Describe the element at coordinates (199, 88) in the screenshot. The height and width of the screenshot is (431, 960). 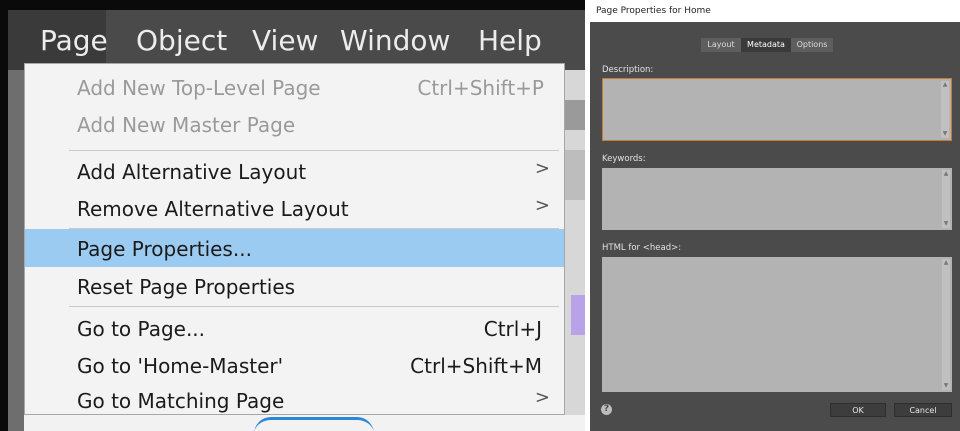
I see `menu-item-label: Add New Top-Level Page` at that location.